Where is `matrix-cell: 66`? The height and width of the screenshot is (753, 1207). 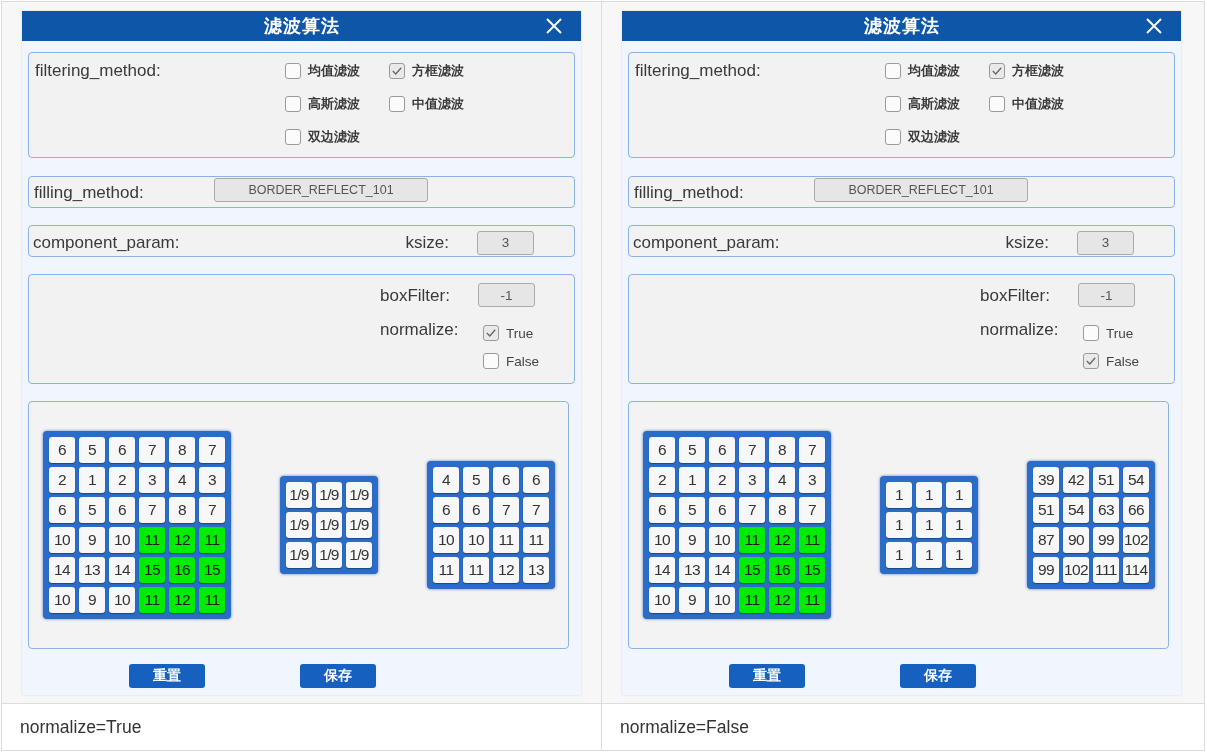 matrix-cell: 66 is located at coordinates (1136, 510).